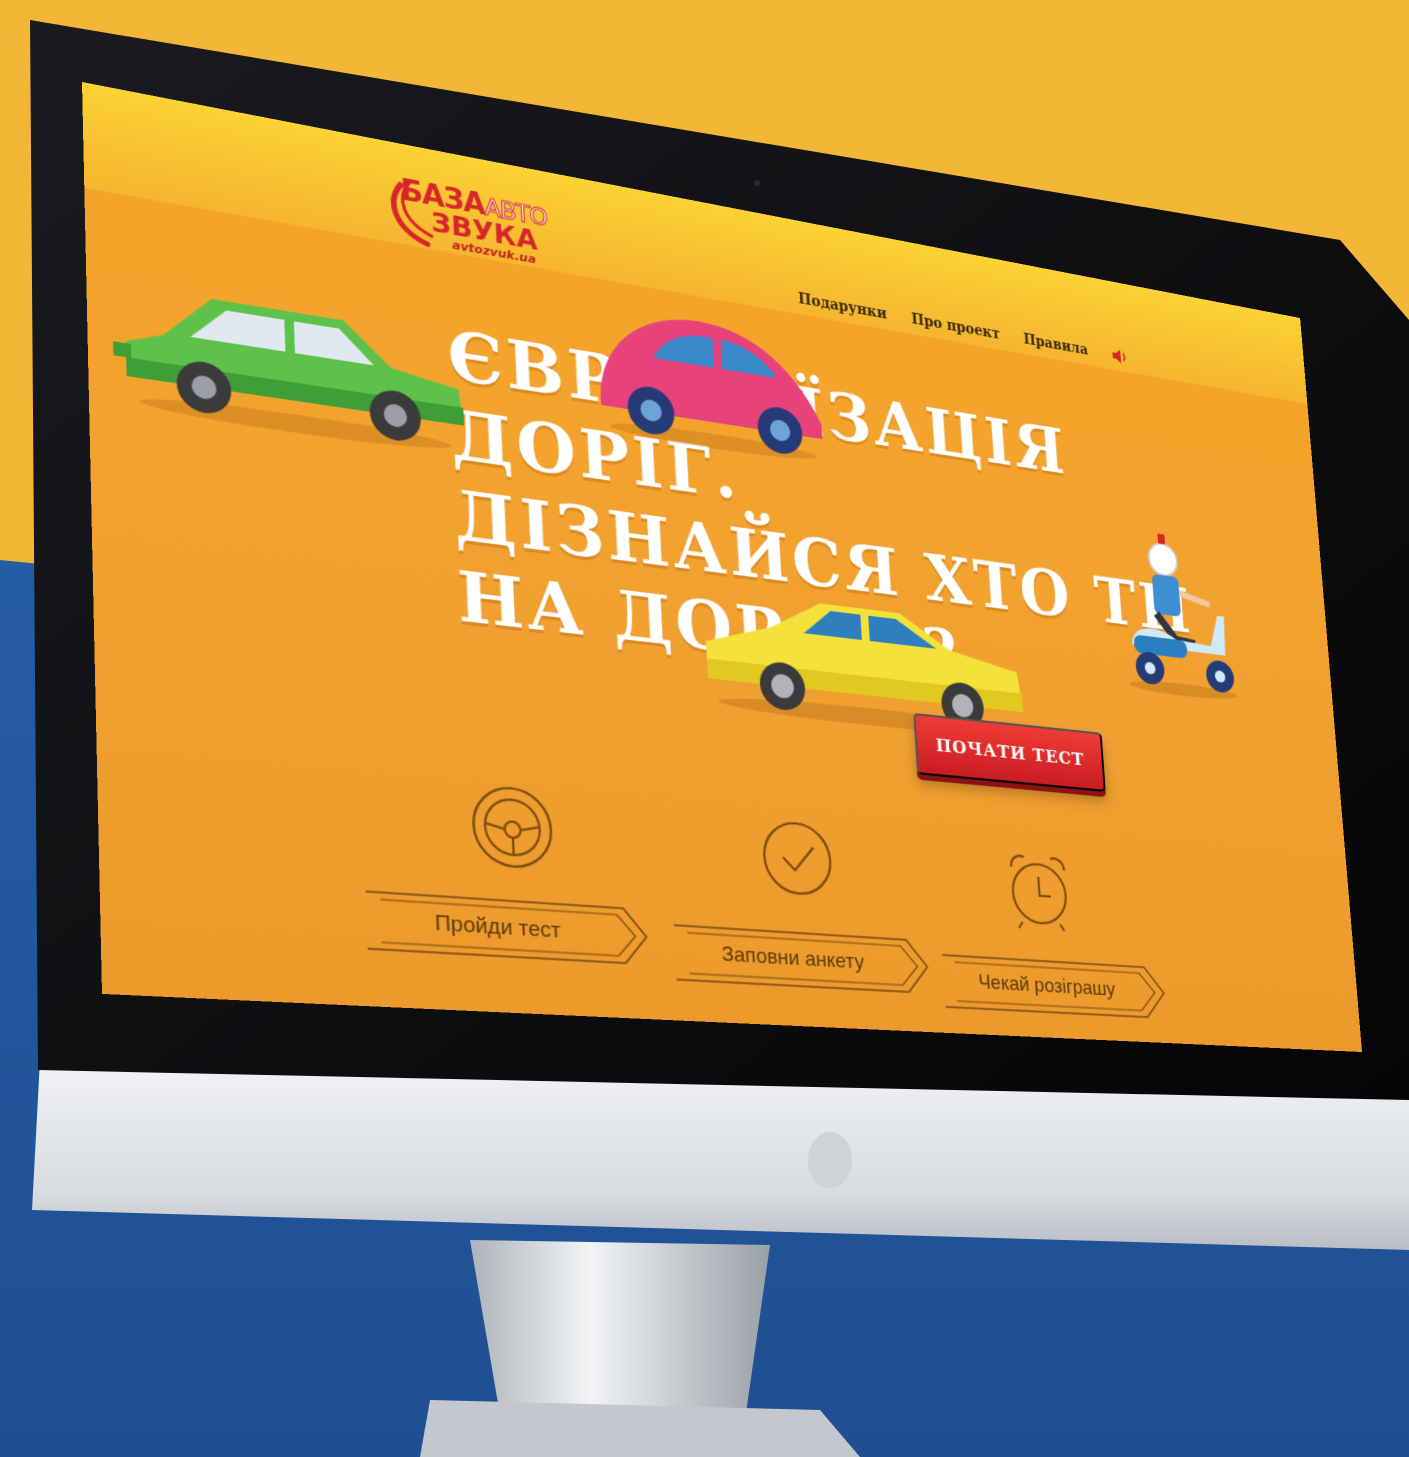 Image resolution: width=1409 pixels, height=1457 pixels. What do you see at coordinates (512, 826) in the screenshot?
I see `steering-wheel-icon` at bounding box center [512, 826].